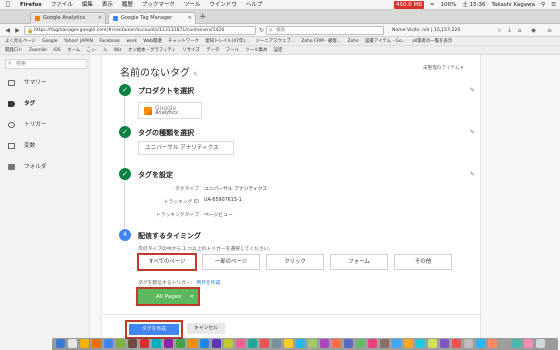 The height and width of the screenshot is (350, 560). What do you see at coordinates (186, 148) in the screenshot?
I see `tag-type-option: ユニバーサル アナリティクス` at bounding box center [186, 148].